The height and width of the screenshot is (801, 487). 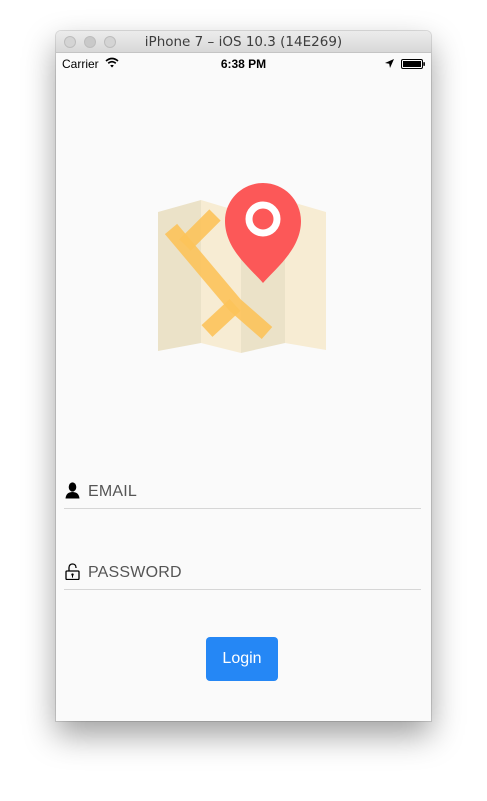 I want to click on unlocked-padlock-icon, so click(x=72, y=571).